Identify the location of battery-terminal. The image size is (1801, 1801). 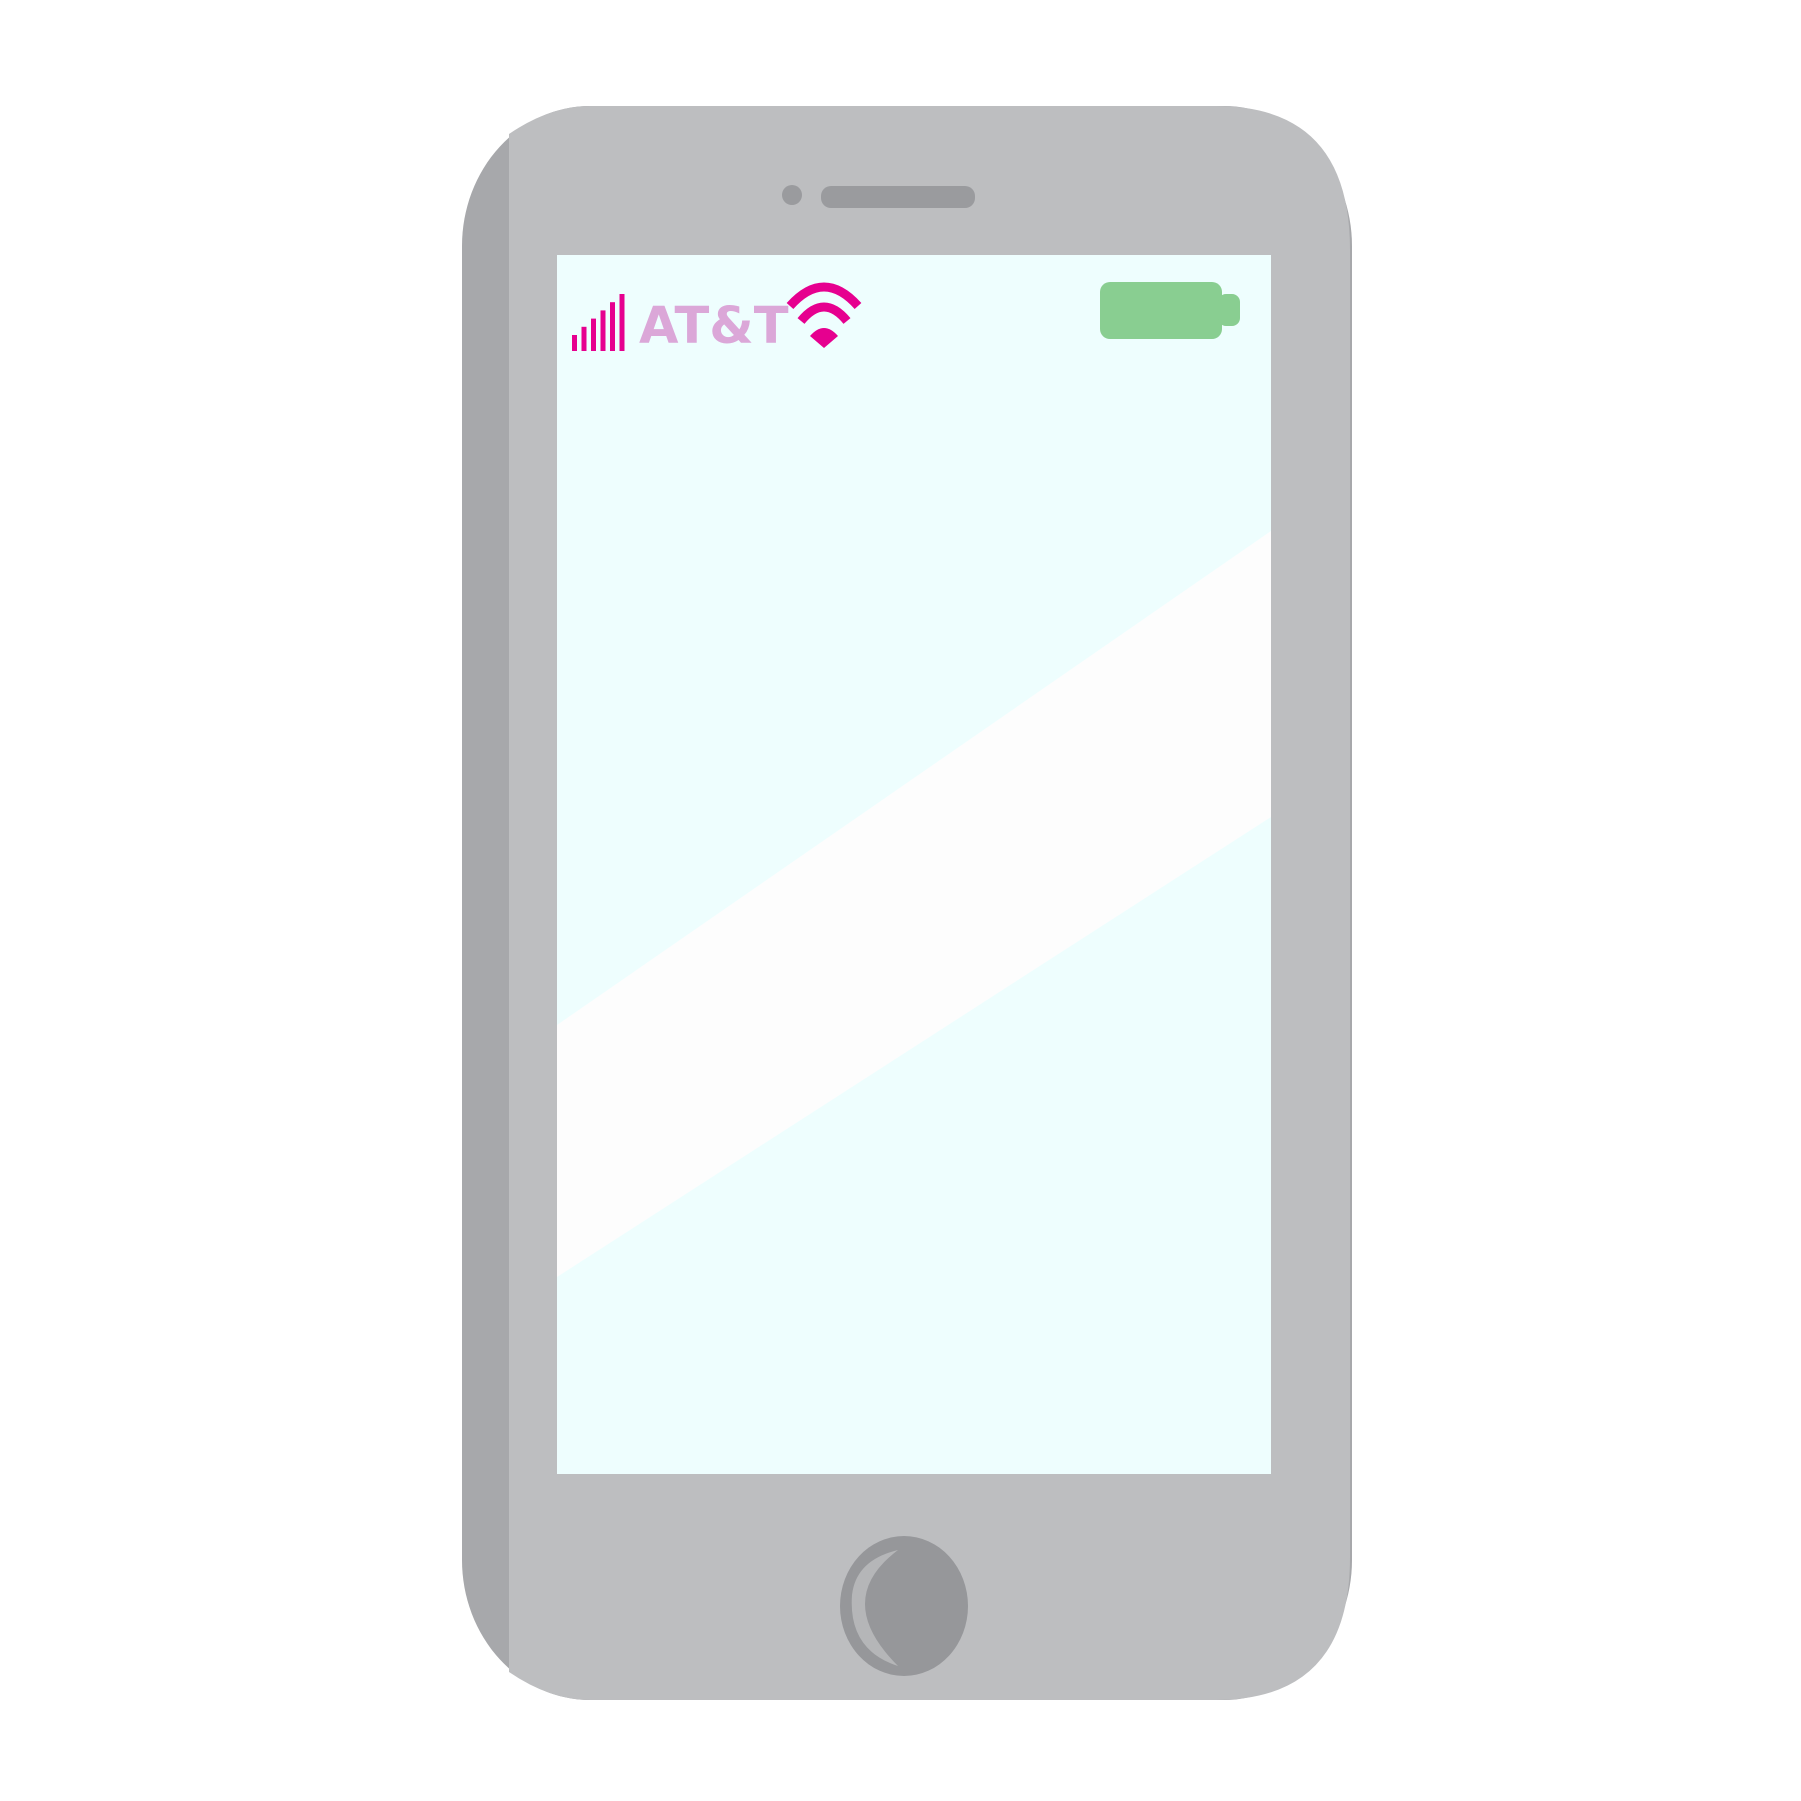
(1229, 310).